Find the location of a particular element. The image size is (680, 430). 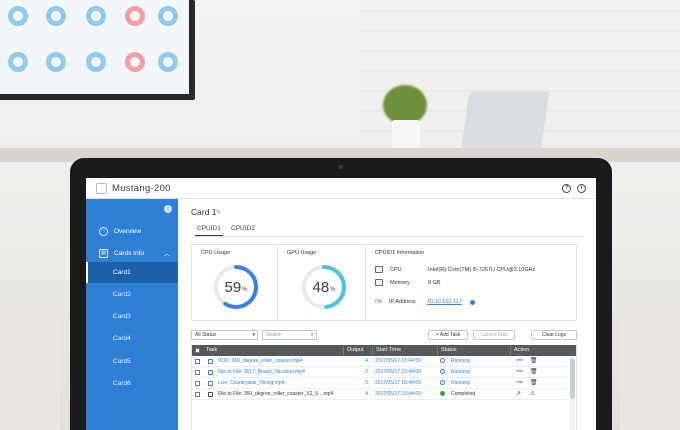

ip-percent-label: 0% is located at coordinates (379, 302).